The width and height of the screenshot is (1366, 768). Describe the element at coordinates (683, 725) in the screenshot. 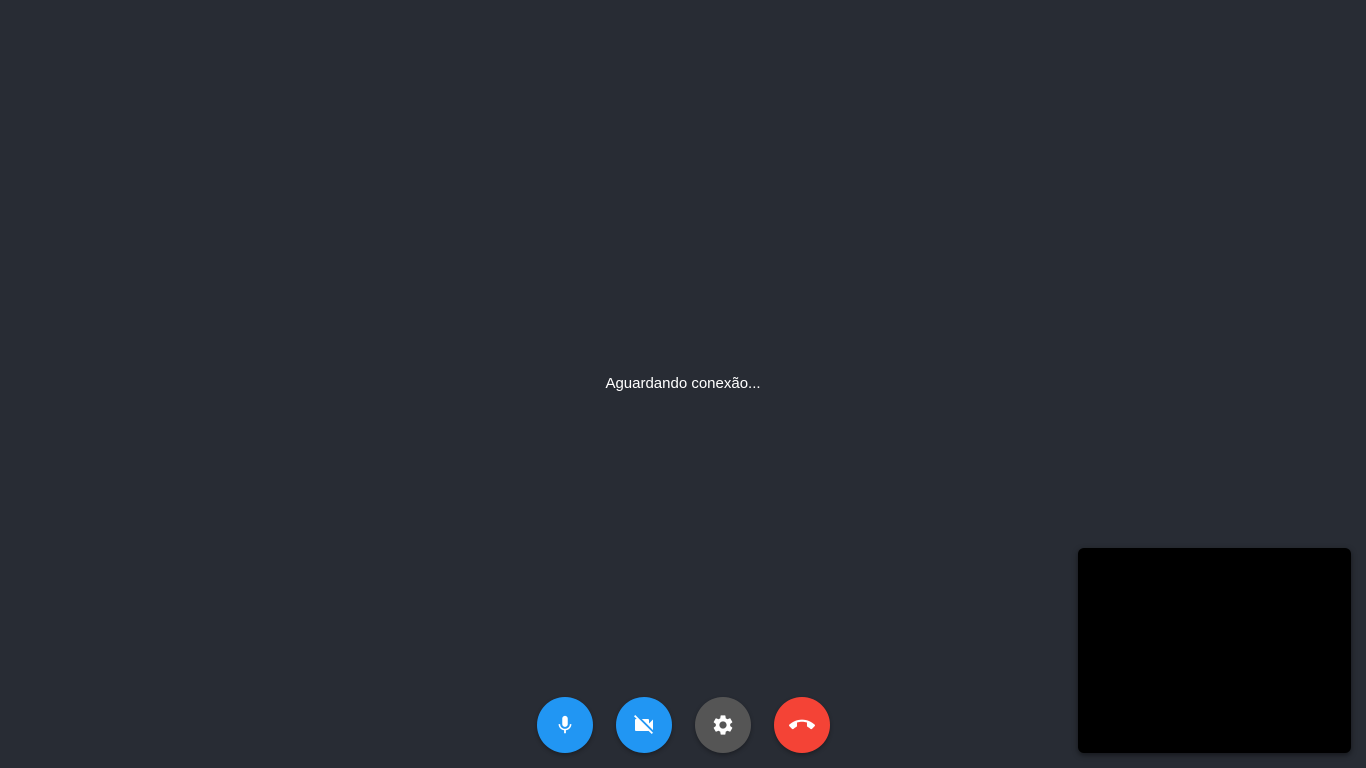

I see `call-controls-bar` at that location.